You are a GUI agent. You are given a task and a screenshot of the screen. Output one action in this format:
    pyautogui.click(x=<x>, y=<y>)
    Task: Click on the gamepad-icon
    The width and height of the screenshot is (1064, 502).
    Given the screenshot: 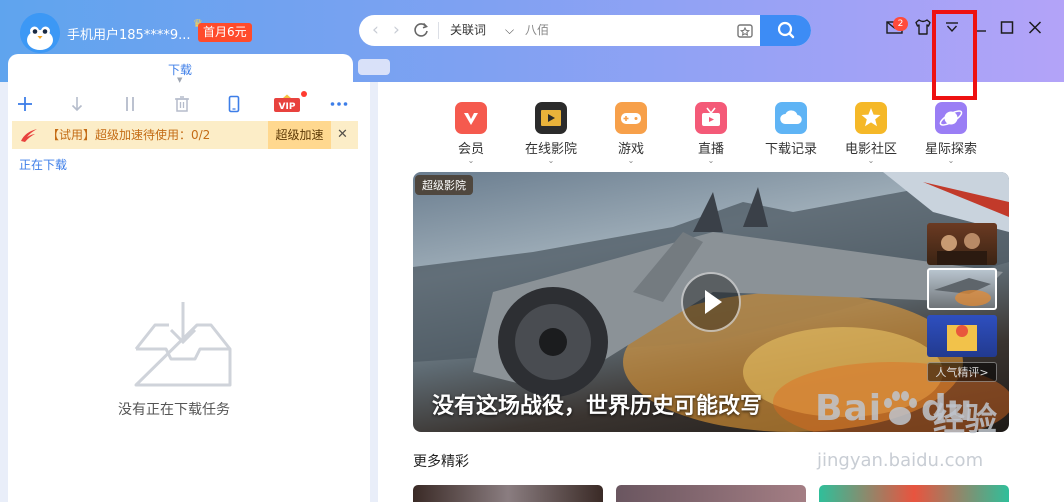 What is the action you would take?
    pyautogui.click(x=631, y=118)
    